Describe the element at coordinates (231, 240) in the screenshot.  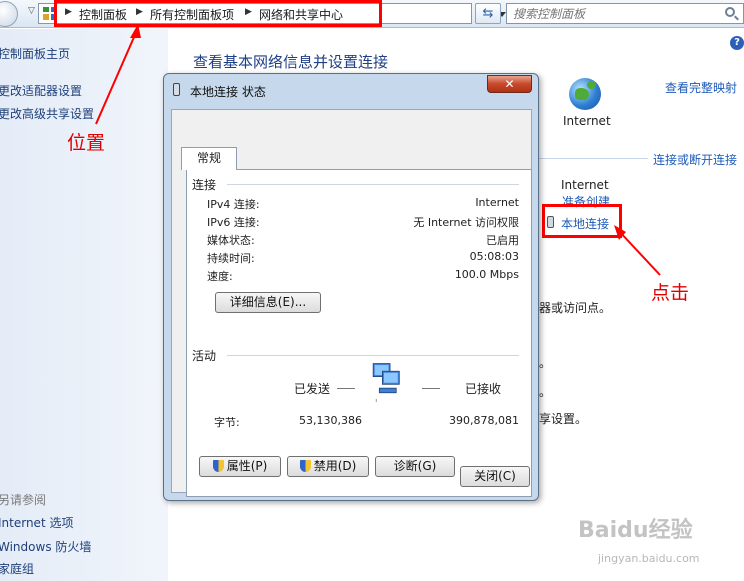
I see `media-state-label: 媒体状态:` at that location.